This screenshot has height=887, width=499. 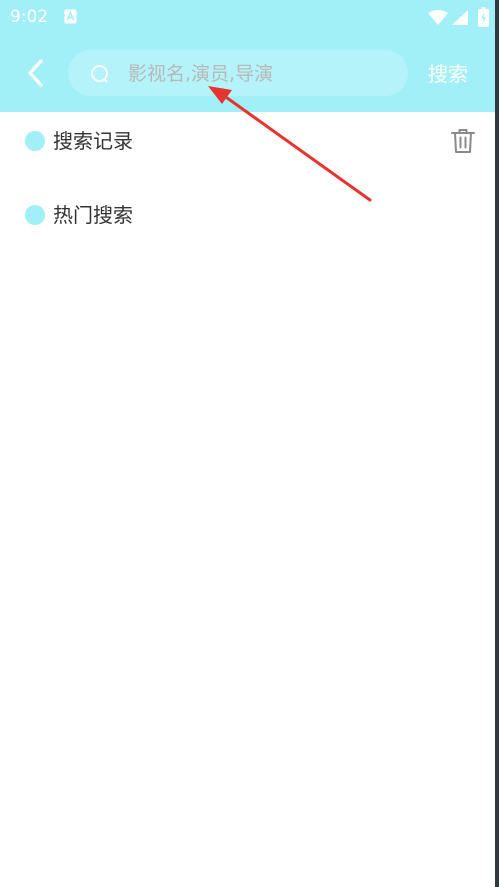 What do you see at coordinates (448, 74) in the screenshot?
I see `search-button: 搜索` at bounding box center [448, 74].